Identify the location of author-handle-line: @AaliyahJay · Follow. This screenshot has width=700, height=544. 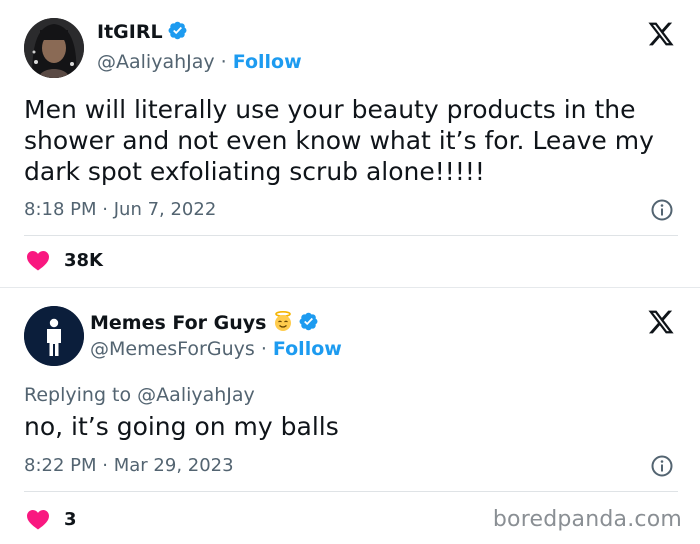
(199, 62).